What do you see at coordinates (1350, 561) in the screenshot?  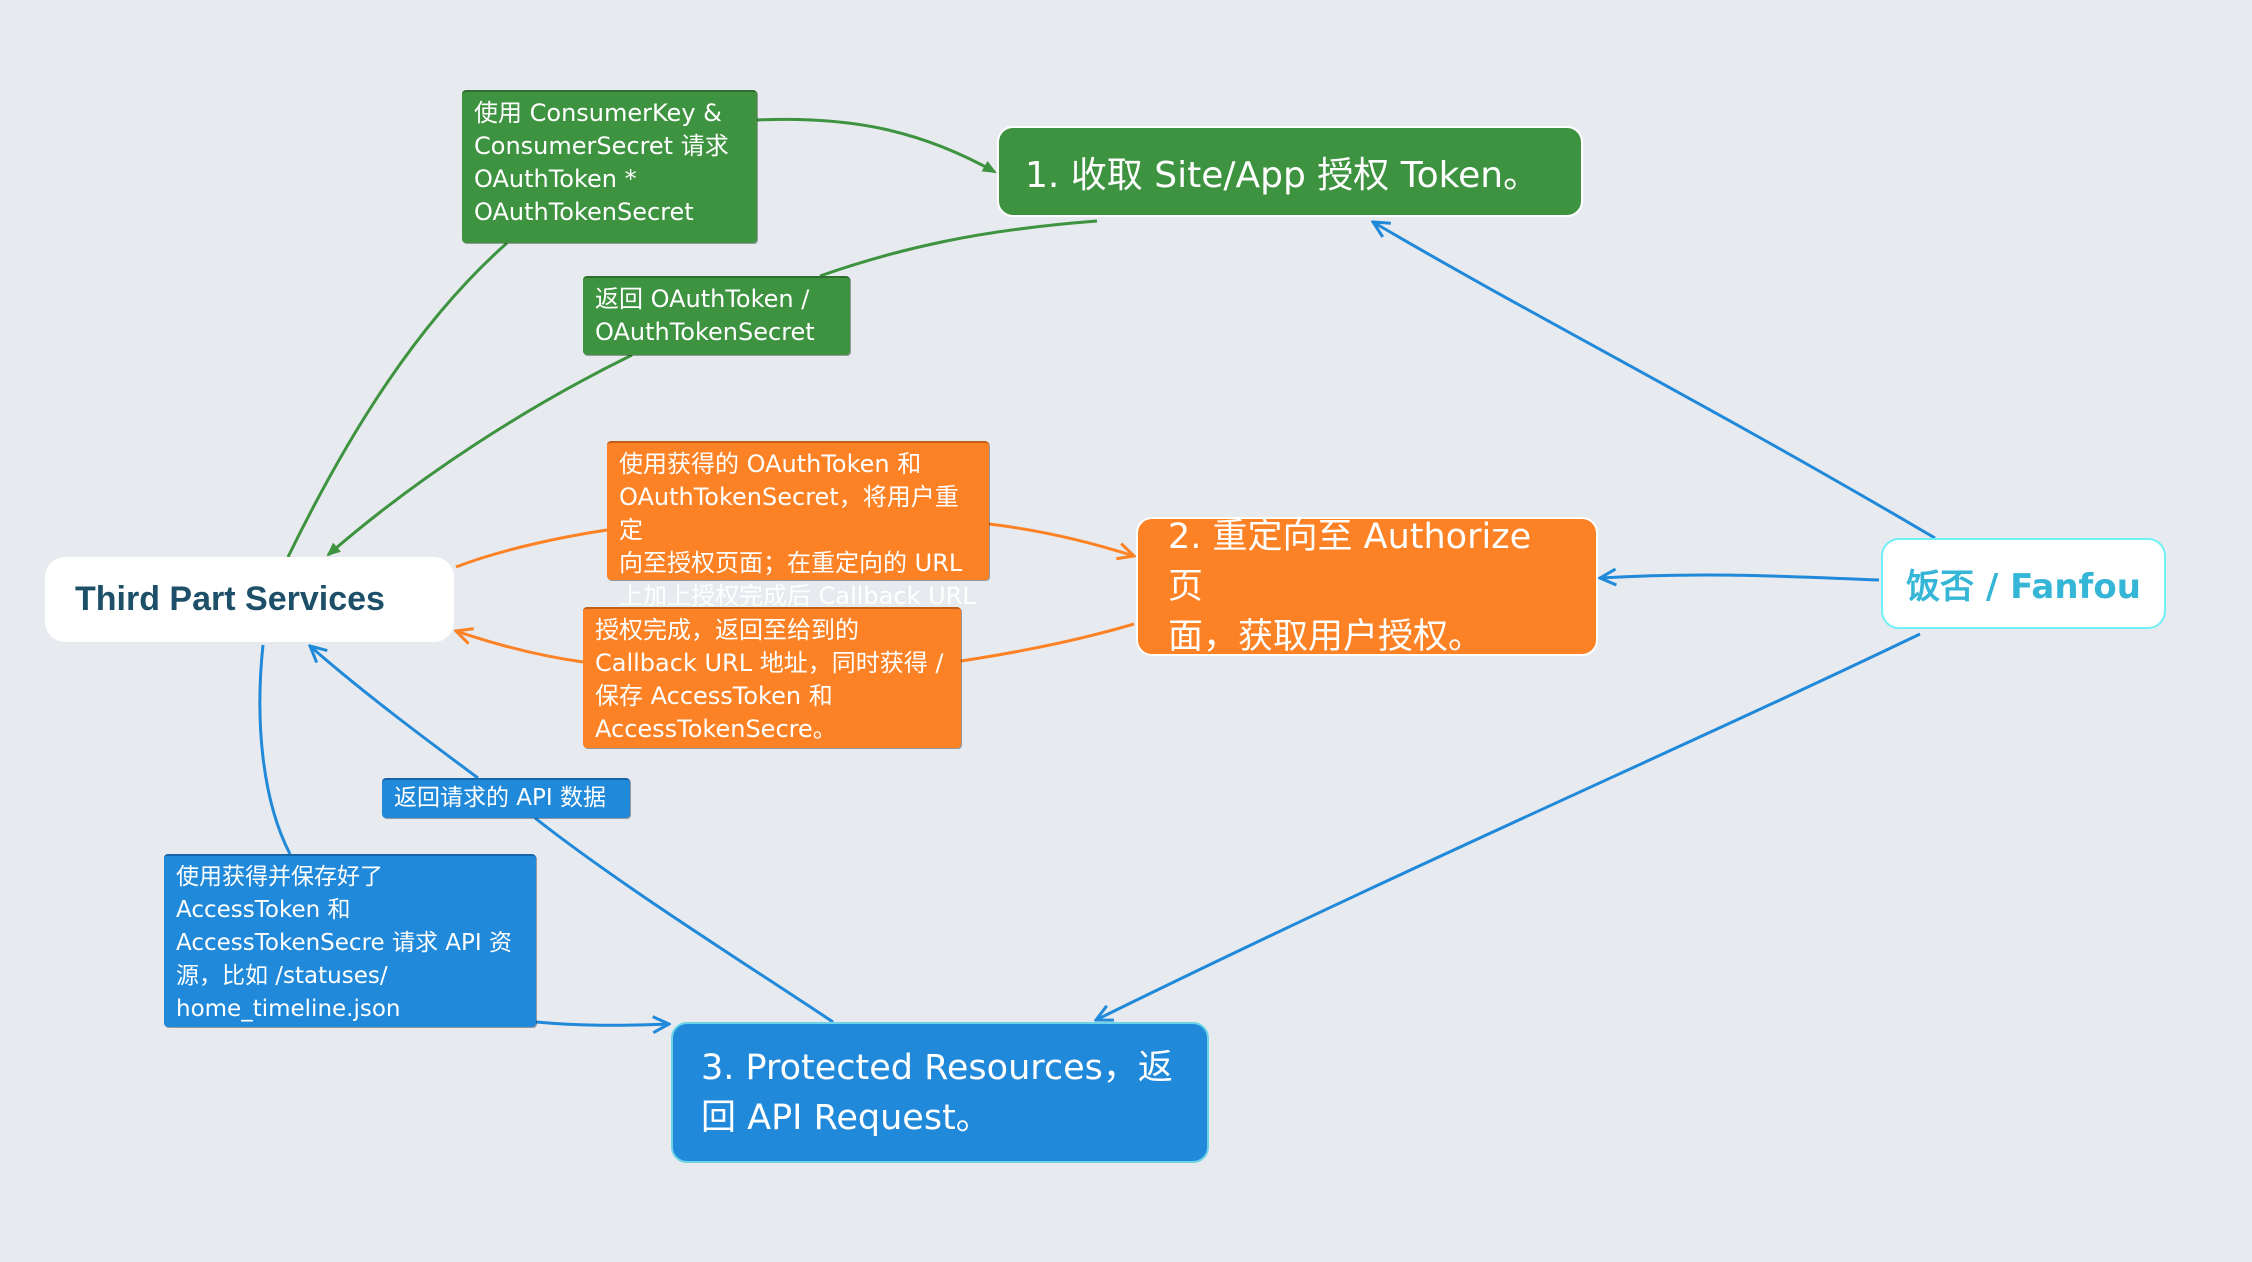 I see `node-step2-label-line1: 2. 重定向至 Authorize 页` at bounding box center [1350, 561].